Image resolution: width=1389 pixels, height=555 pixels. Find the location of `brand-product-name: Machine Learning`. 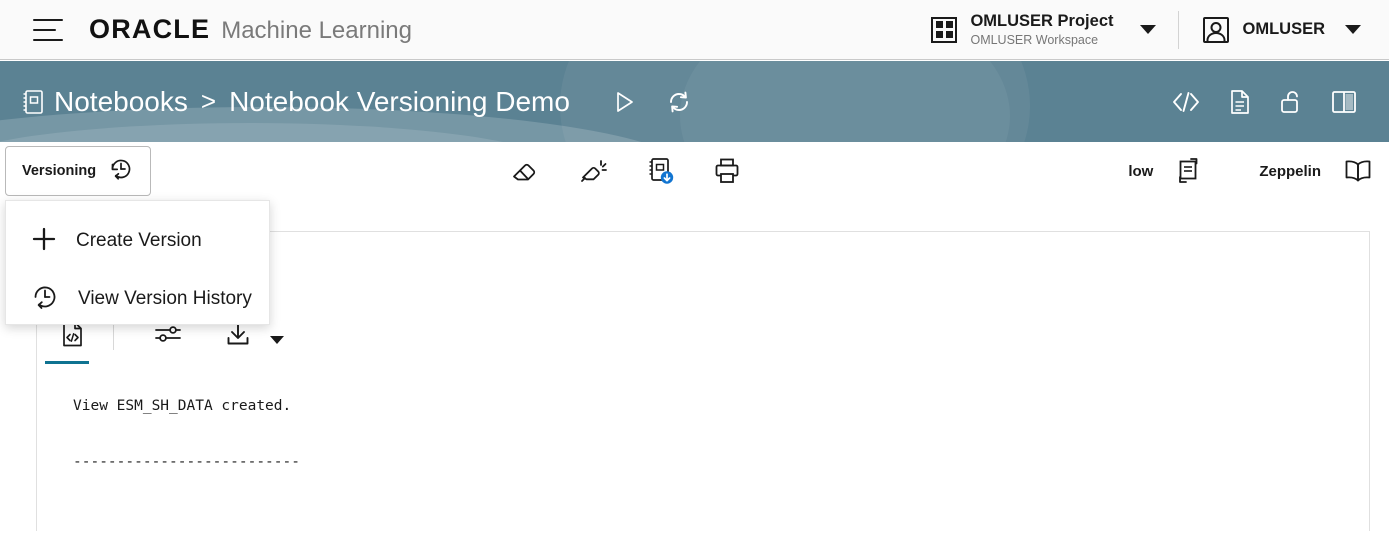

brand-product-name: Machine Learning is located at coordinates (316, 30).